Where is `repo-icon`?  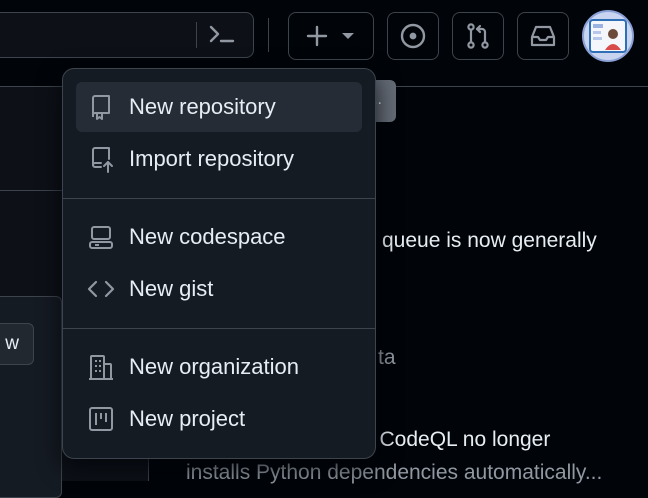 repo-icon is located at coordinates (101, 107).